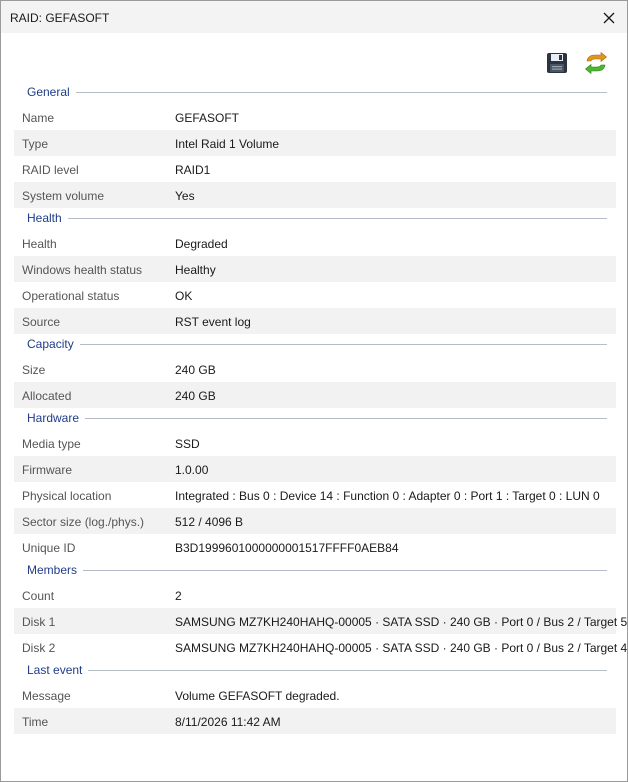 This screenshot has height=782, width=628. Describe the element at coordinates (184, 296) in the screenshot. I see `property-value: OK` at that location.